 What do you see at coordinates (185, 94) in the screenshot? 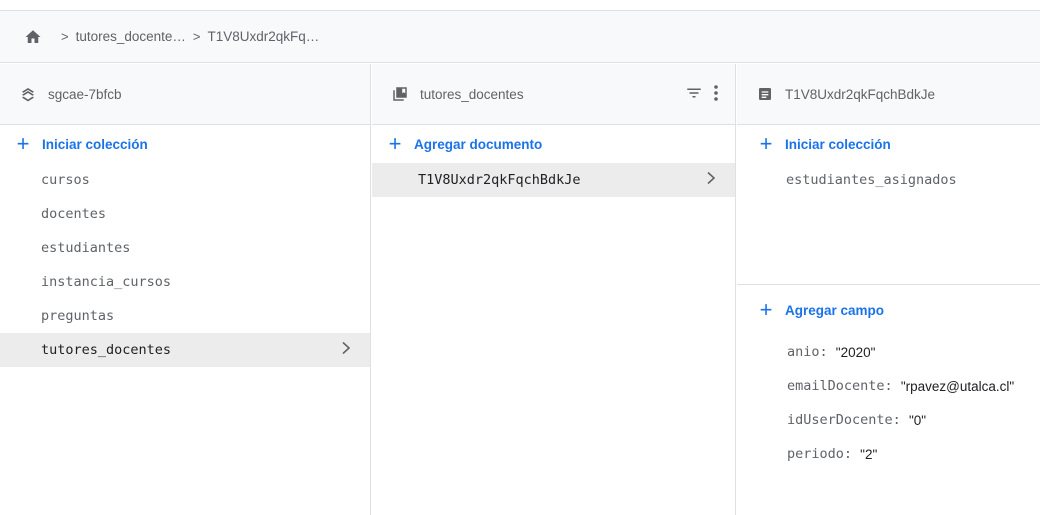
I see `panel-header: sgcae-7bfcb` at bounding box center [185, 94].